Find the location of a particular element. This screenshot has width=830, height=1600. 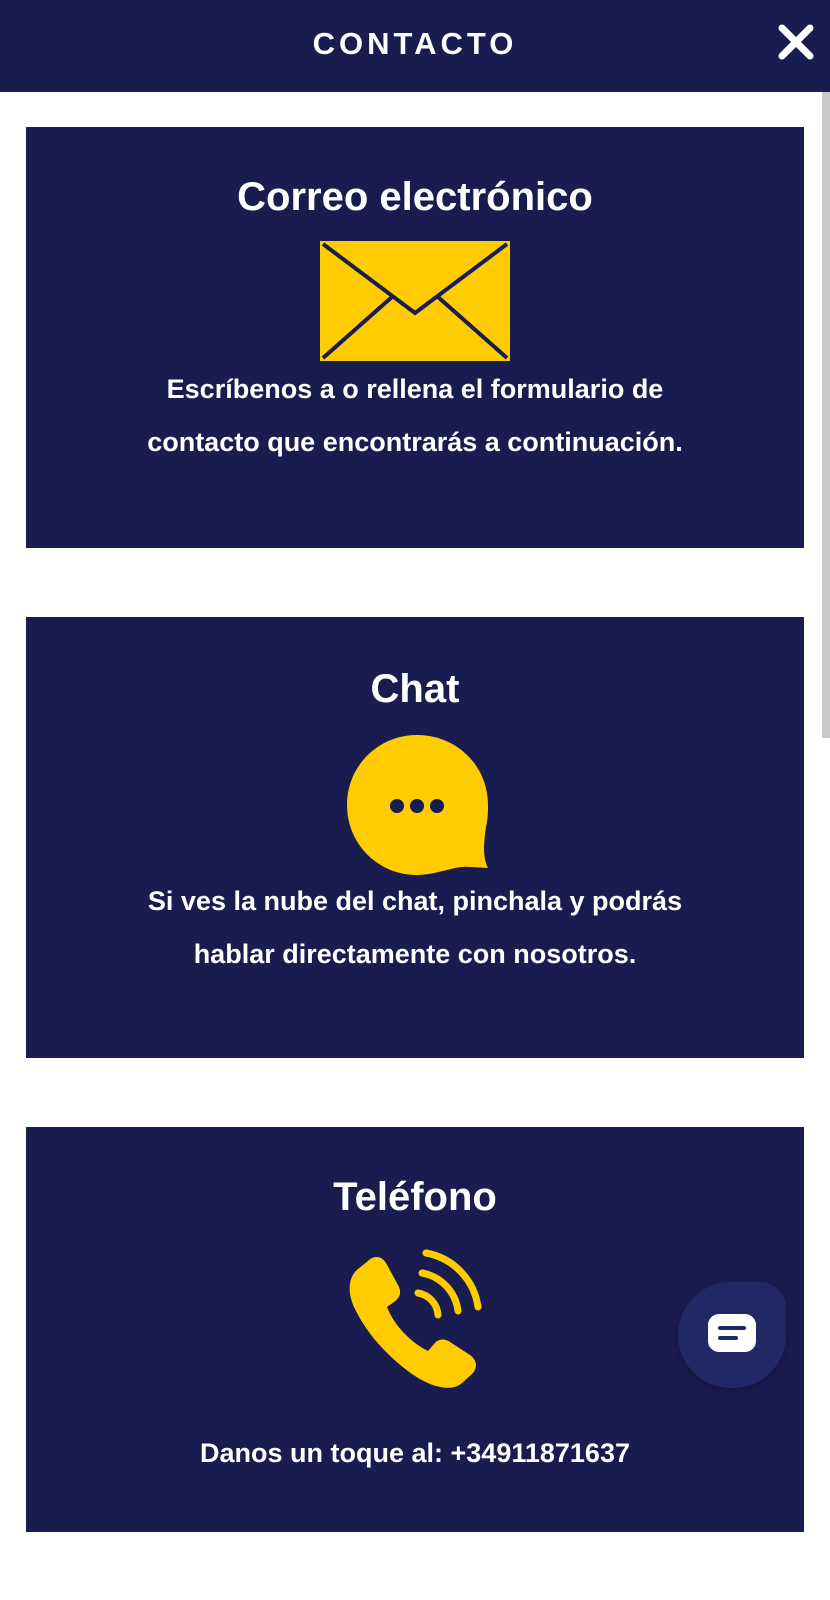

envelope-icon is located at coordinates (415, 301).